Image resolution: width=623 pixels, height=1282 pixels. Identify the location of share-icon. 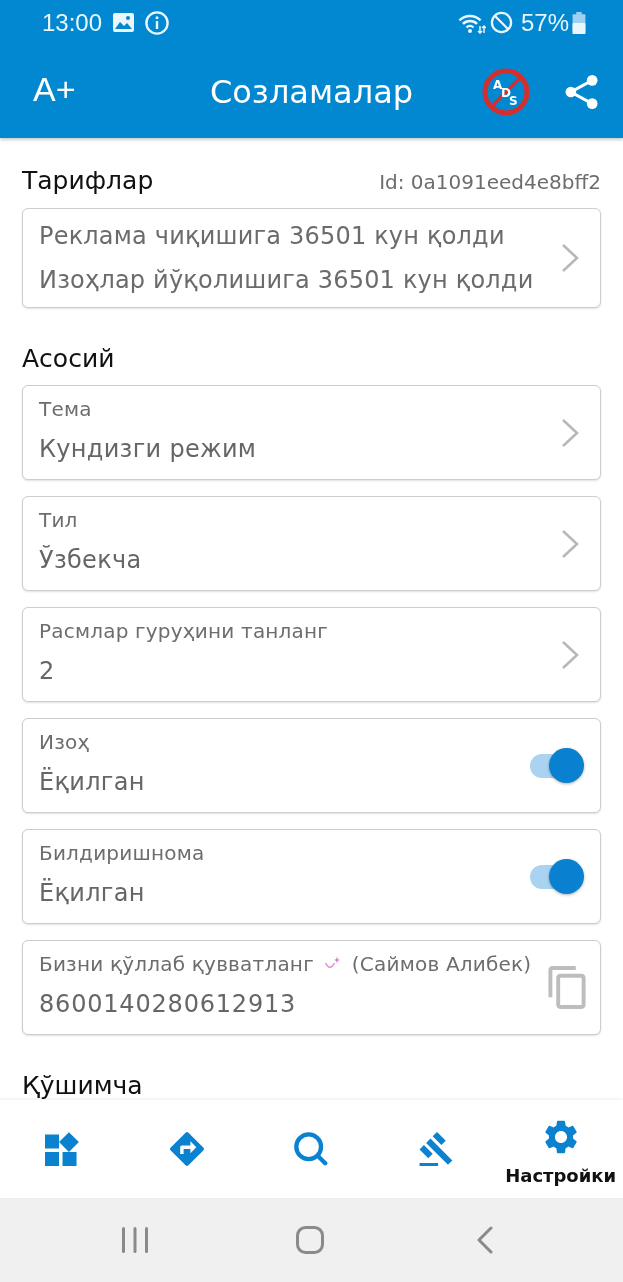
(581, 91).